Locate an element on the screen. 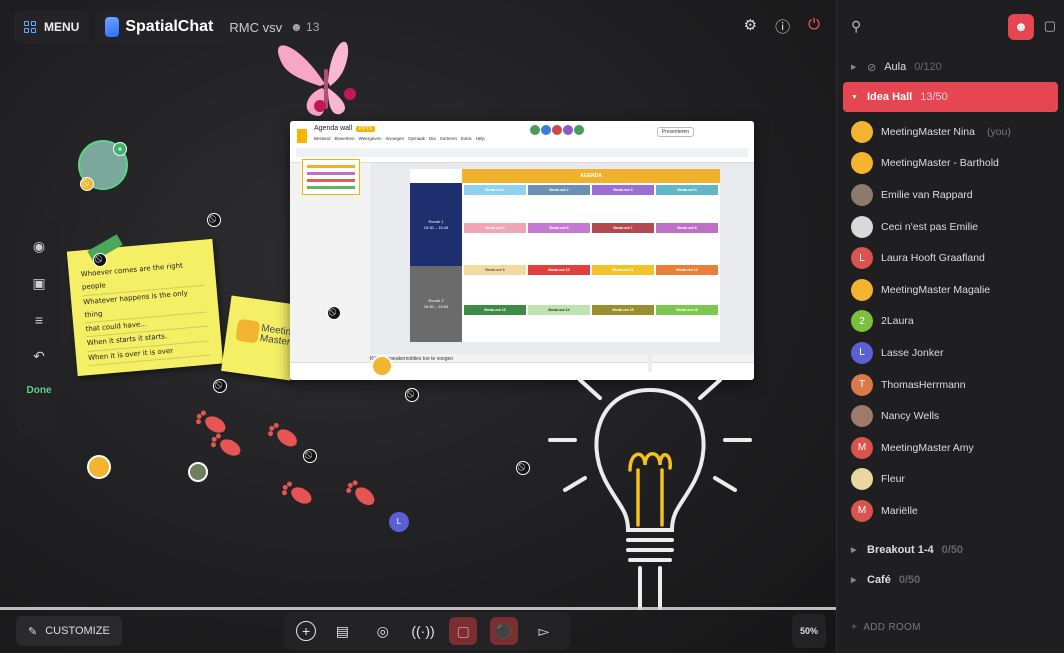  room-row-cafe: ▶ Café 0/50 is located at coordinates (950, 580).